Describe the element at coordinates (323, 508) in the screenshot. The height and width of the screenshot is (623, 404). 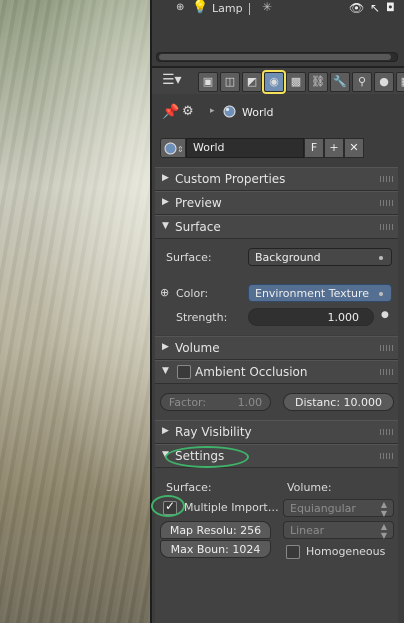
I see `volume-sampling-value: Equiangular` at that location.